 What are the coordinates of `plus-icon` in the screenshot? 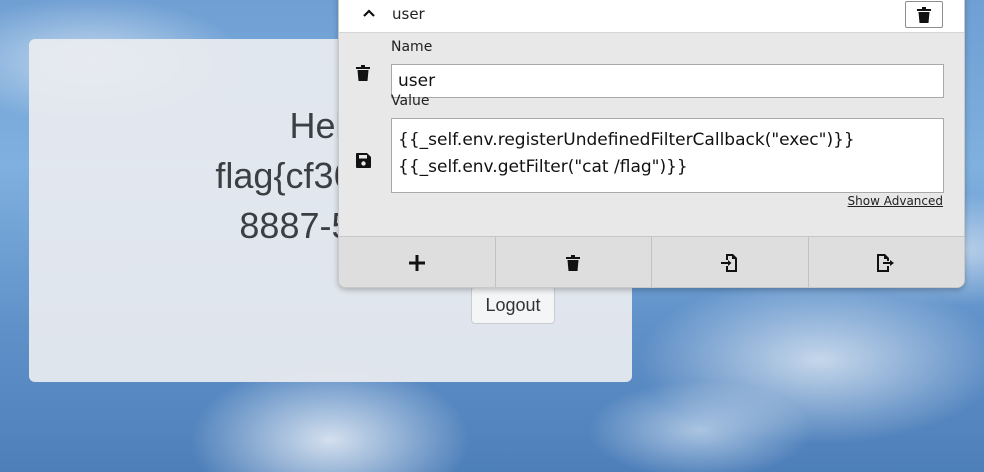 It's located at (416, 262).